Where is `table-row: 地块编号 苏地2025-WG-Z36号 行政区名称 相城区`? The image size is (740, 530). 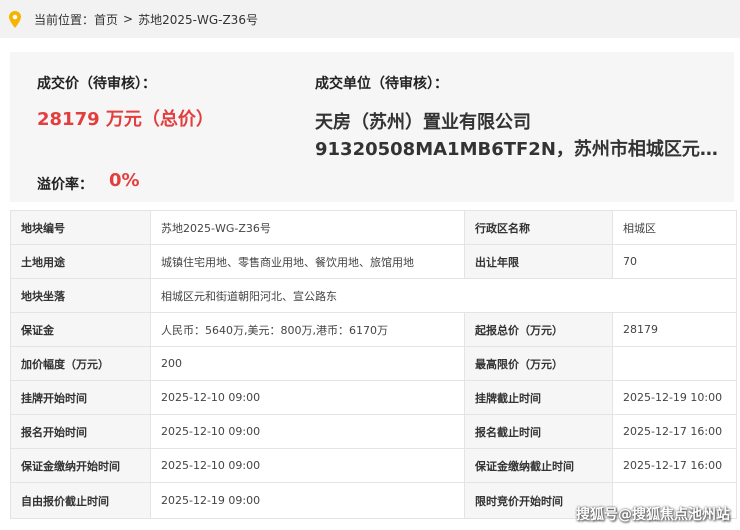 table-row: 地块编号 苏地2025-WG-Z36号 行政区名称 相城区 is located at coordinates (373, 227).